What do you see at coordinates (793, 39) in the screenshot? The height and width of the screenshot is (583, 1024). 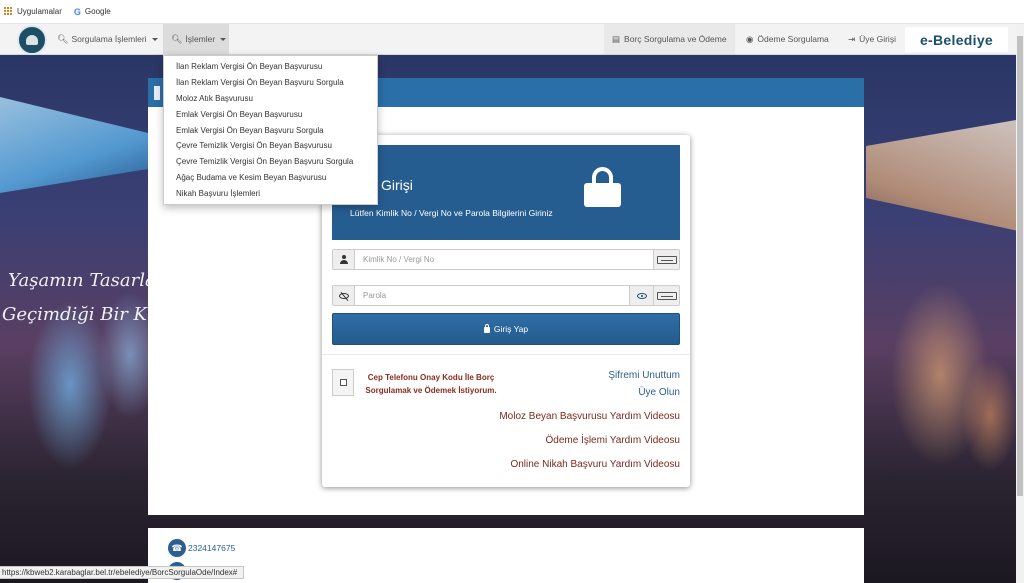 I see `nav-odeme-label: Ödeme Sorgulama` at bounding box center [793, 39].